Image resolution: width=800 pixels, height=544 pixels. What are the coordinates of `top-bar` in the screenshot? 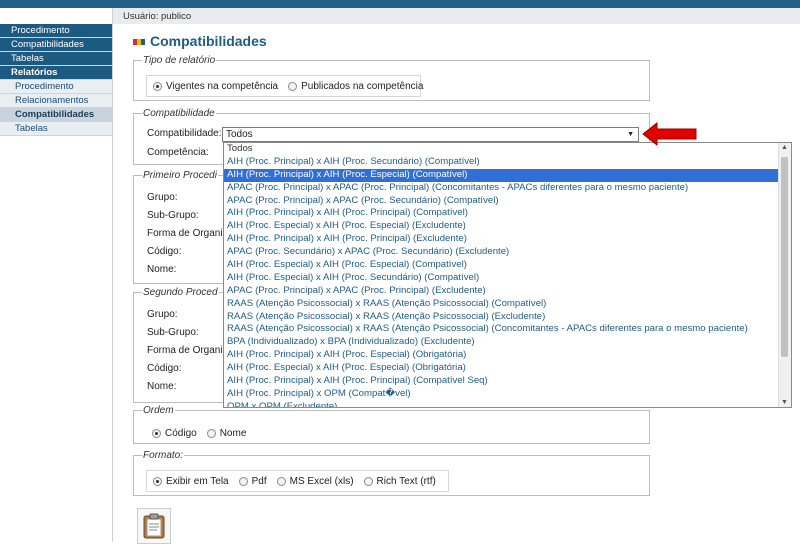 It's located at (400, 4).